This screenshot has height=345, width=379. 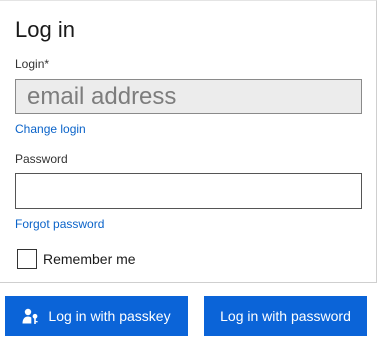 I want to click on remember-me-label: Remember me, so click(x=89, y=259).